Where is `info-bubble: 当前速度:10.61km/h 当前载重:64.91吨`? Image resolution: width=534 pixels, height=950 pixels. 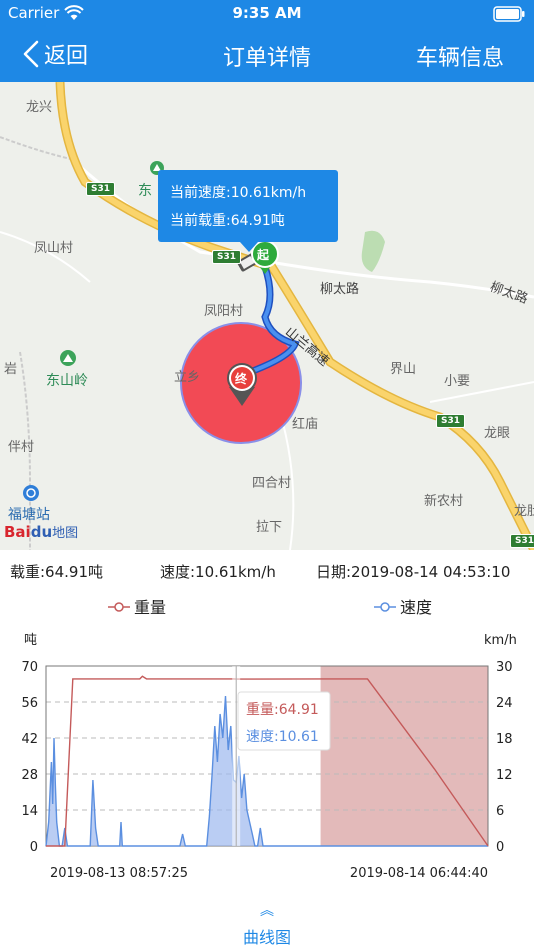
info-bubble: 当前速度:10.61km/h 当前载重:64.91吨 is located at coordinates (248, 211).